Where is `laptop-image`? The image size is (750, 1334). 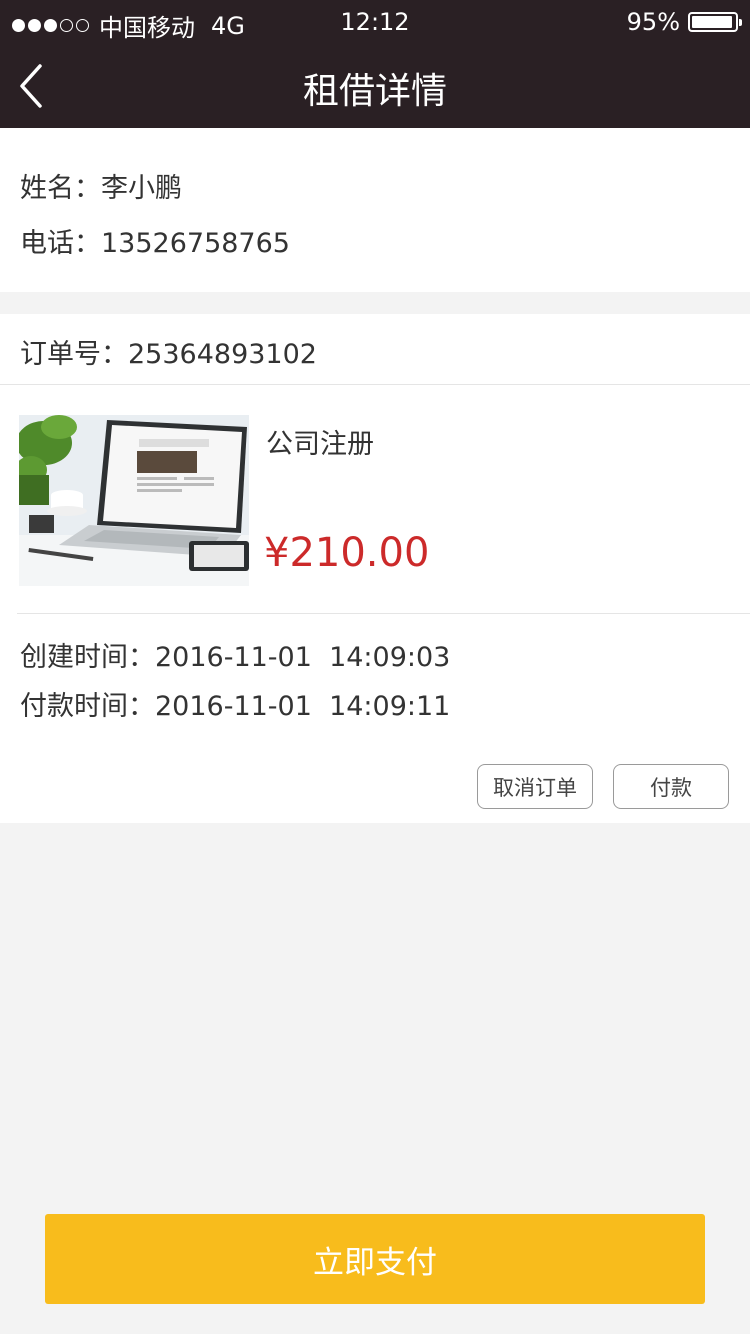 laptop-image is located at coordinates (134, 500).